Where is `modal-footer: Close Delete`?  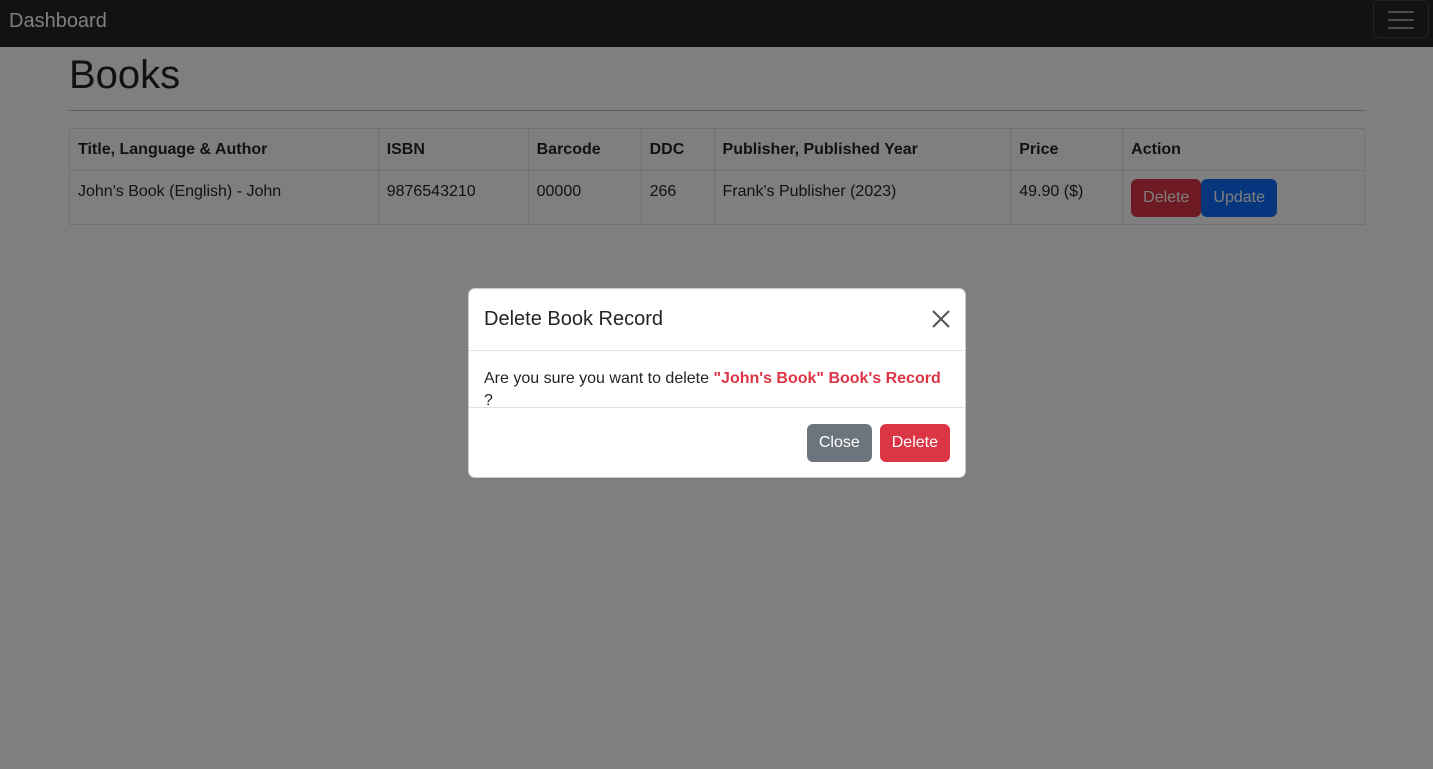
modal-footer: Close Delete is located at coordinates (874, 443).